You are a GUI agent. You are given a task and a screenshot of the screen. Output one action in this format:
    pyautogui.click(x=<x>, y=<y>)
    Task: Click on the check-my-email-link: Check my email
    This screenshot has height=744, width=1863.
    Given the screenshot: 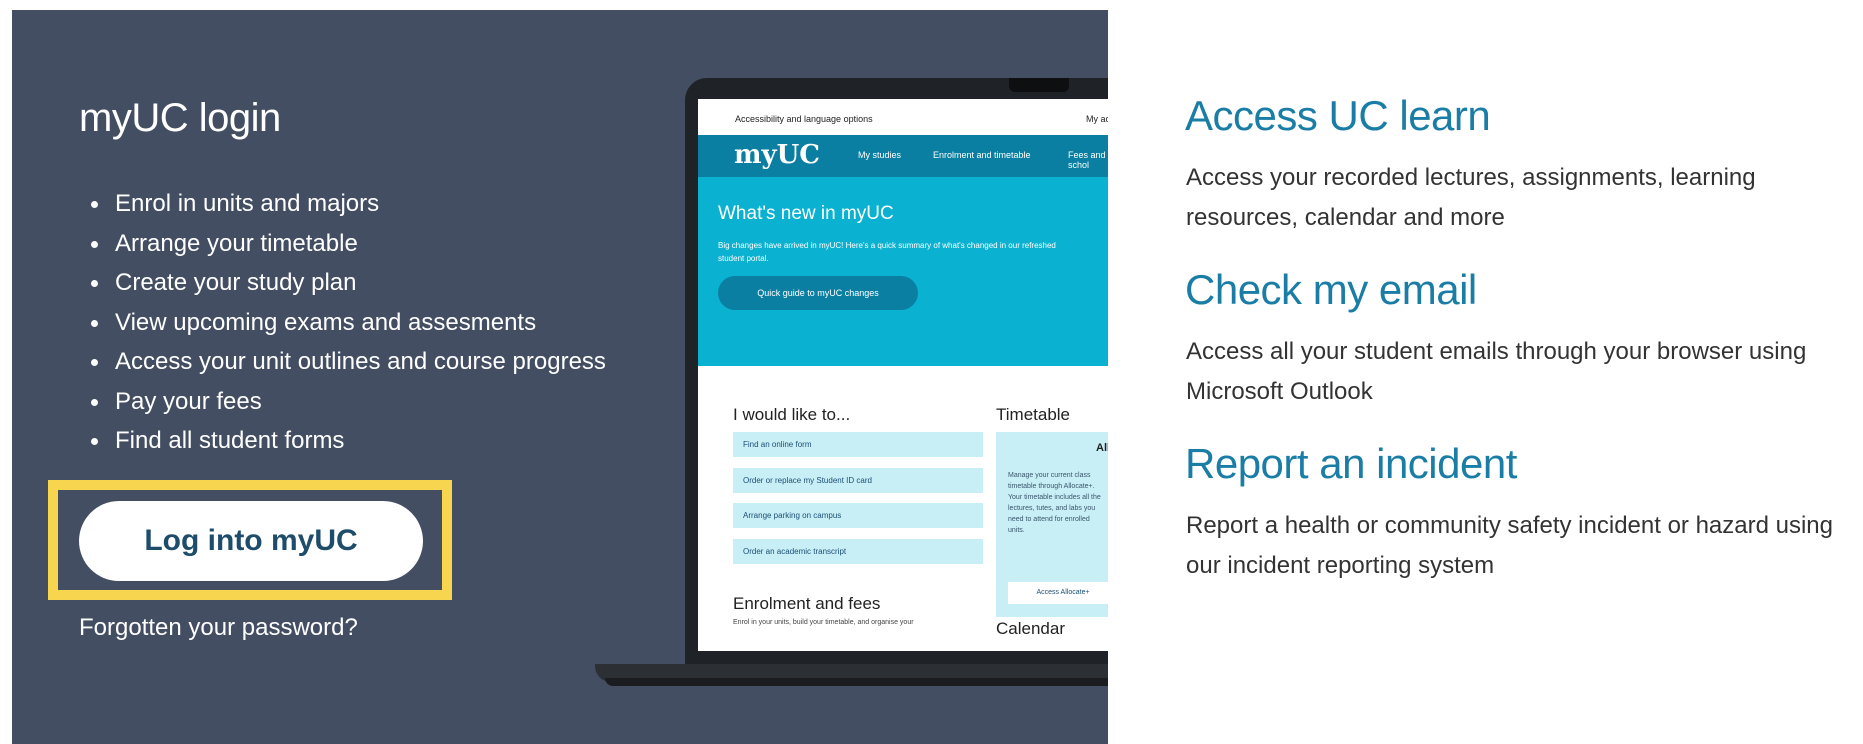 What is the action you would take?
    pyautogui.click(x=1331, y=290)
    